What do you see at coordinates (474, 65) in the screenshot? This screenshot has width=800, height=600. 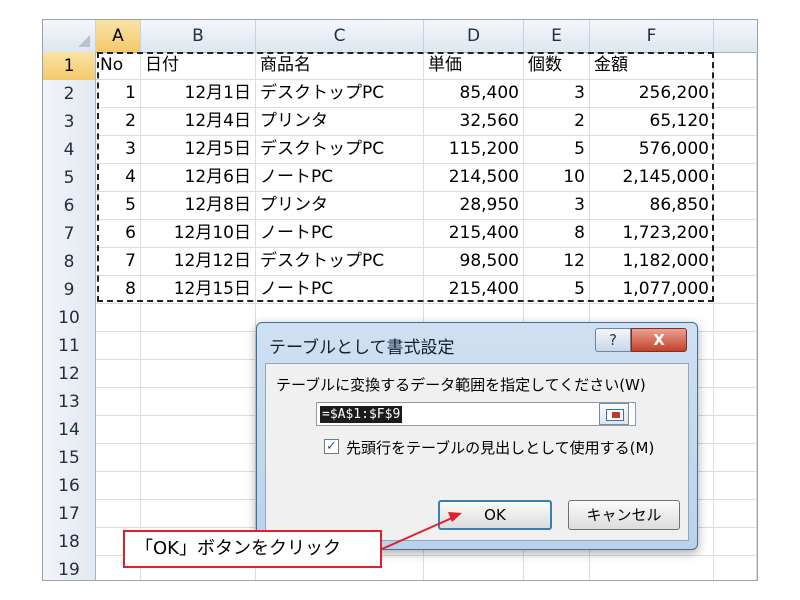 I see `grid-cell: 単価` at bounding box center [474, 65].